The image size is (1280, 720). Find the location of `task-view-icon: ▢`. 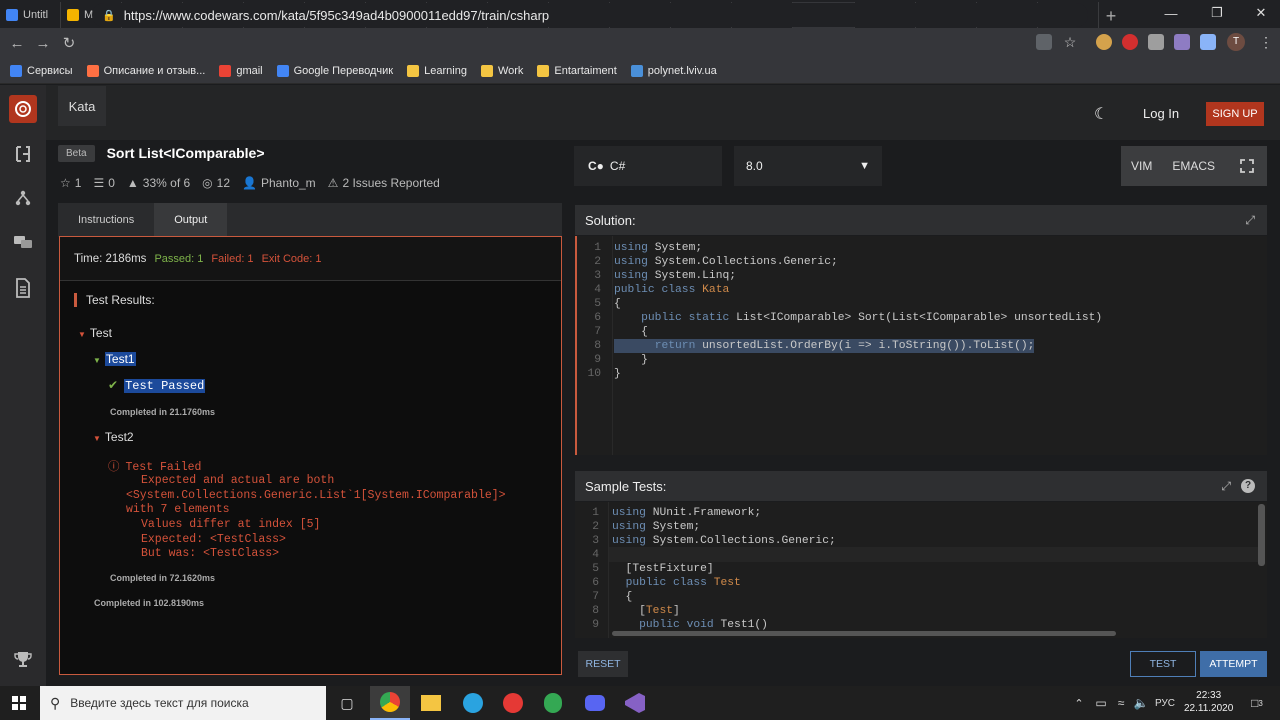

task-view-icon: ▢ is located at coordinates (347, 703).